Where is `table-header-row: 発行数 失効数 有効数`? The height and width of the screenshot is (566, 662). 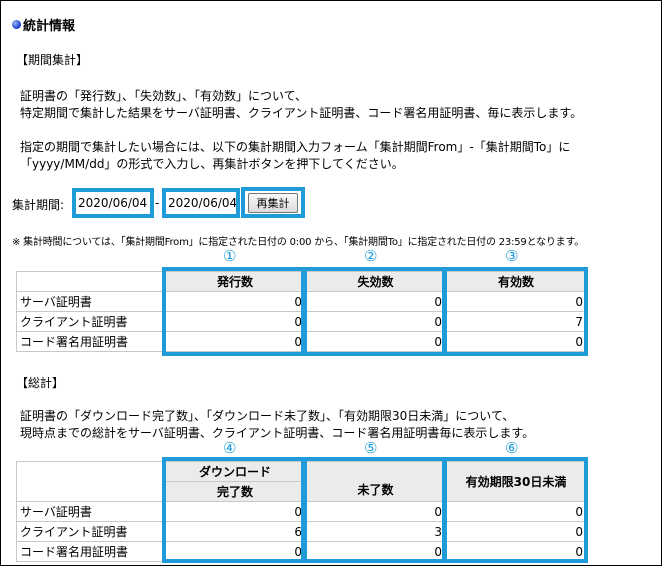
table-header-row: 発行数 失効数 有効数 is located at coordinates (301, 281).